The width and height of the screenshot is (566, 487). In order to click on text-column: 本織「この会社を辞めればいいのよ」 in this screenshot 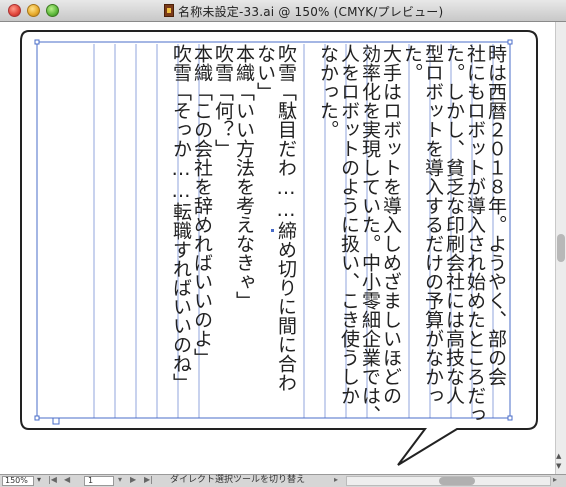, I will do `click(202, 205)`.